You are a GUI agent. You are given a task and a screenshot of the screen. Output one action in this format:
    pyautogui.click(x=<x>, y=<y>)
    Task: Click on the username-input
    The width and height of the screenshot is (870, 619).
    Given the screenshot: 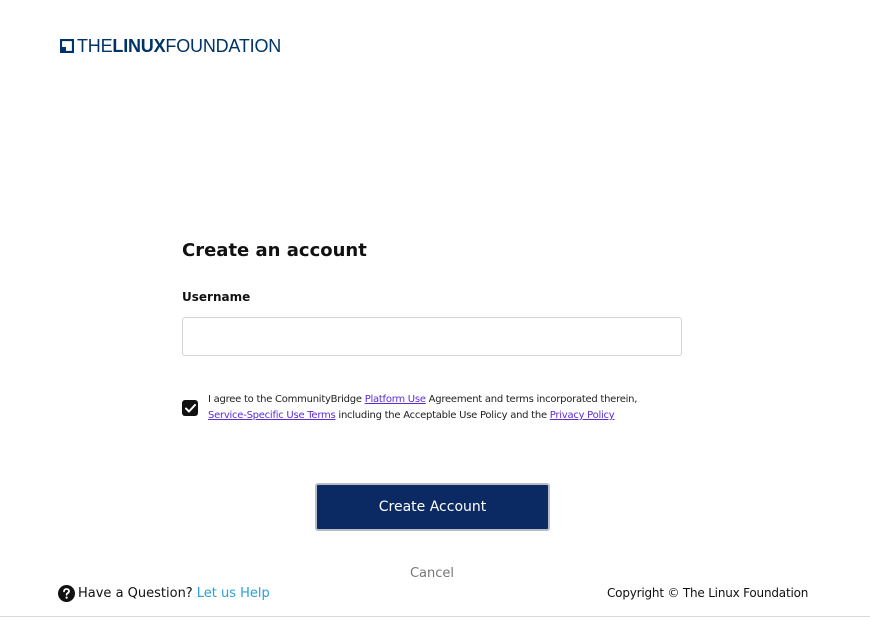 What is the action you would take?
    pyautogui.click(x=432, y=336)
    